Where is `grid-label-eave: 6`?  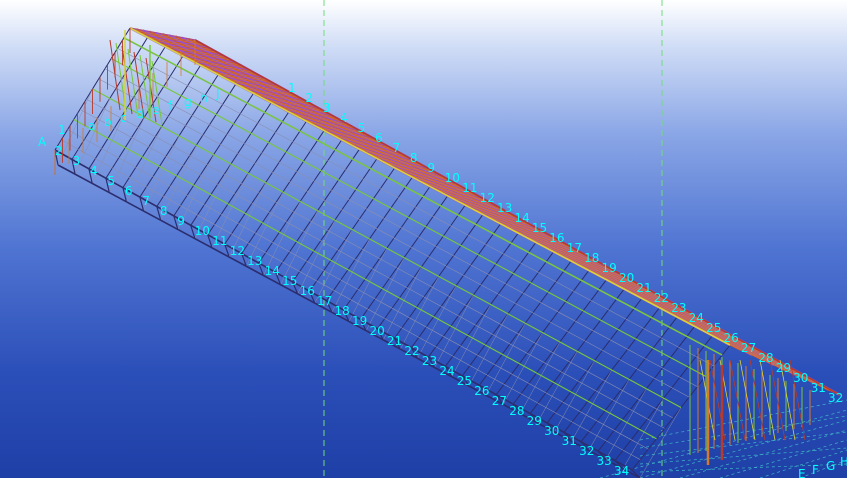
grid-label-eave: 6 is located at coordinates (129, 191).